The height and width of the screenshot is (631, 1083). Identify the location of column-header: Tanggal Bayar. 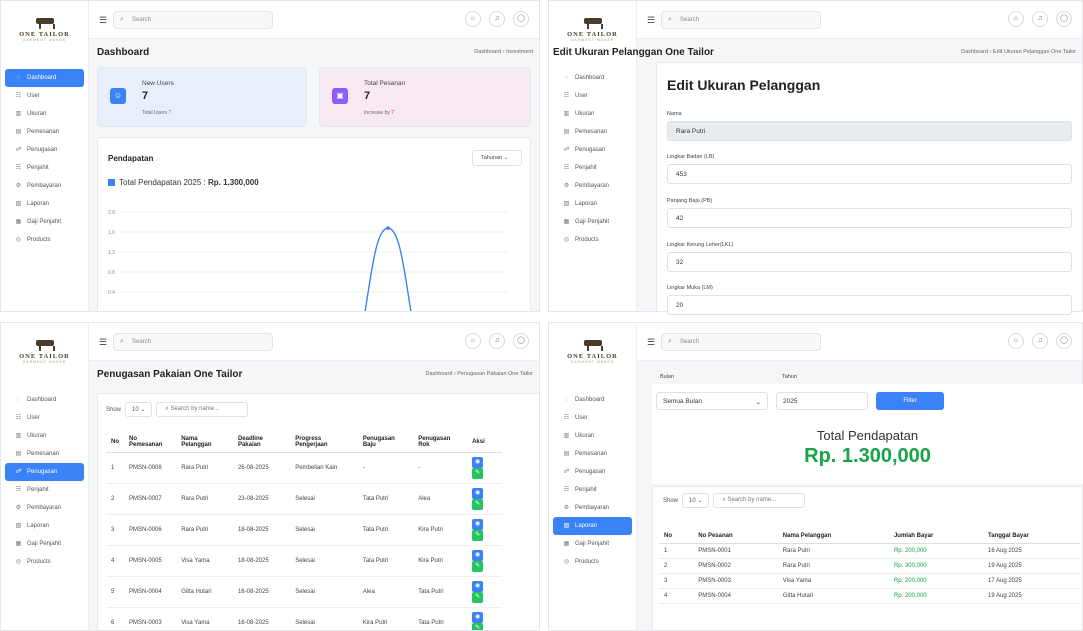
(1031, 536).